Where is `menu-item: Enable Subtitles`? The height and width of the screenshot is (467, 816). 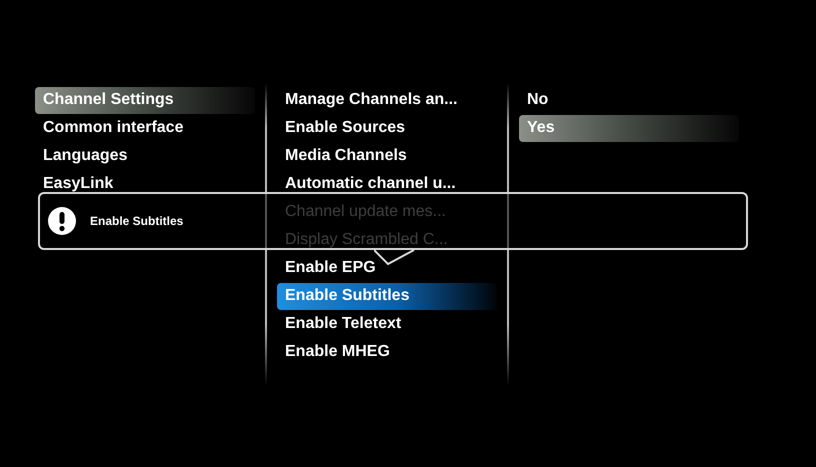 menu-item: Enable Subtitles is located at coordinates (387, 296).